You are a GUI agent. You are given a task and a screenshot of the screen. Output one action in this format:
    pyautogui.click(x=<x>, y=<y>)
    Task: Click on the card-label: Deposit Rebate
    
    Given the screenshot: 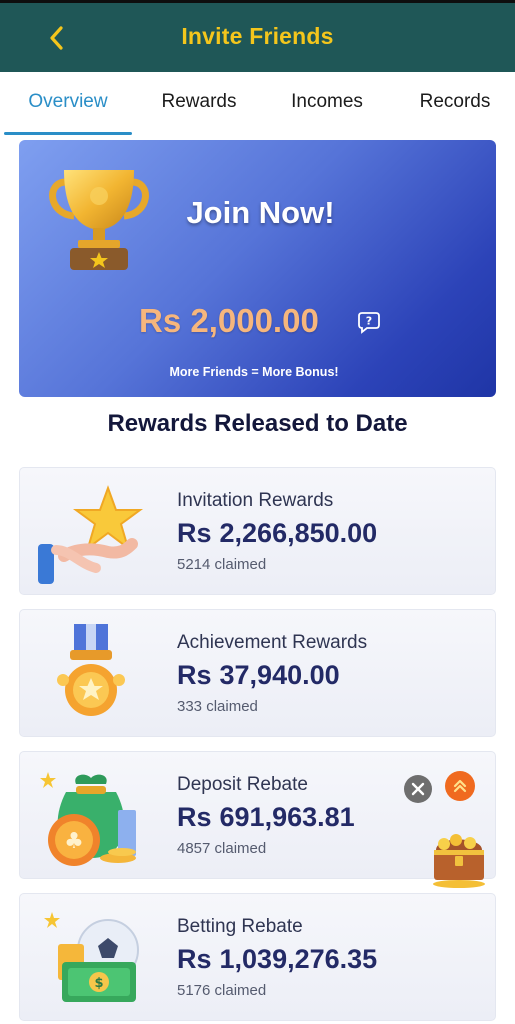 What is the action you would take?
    pyautogui.click(x=242, y=784)
    